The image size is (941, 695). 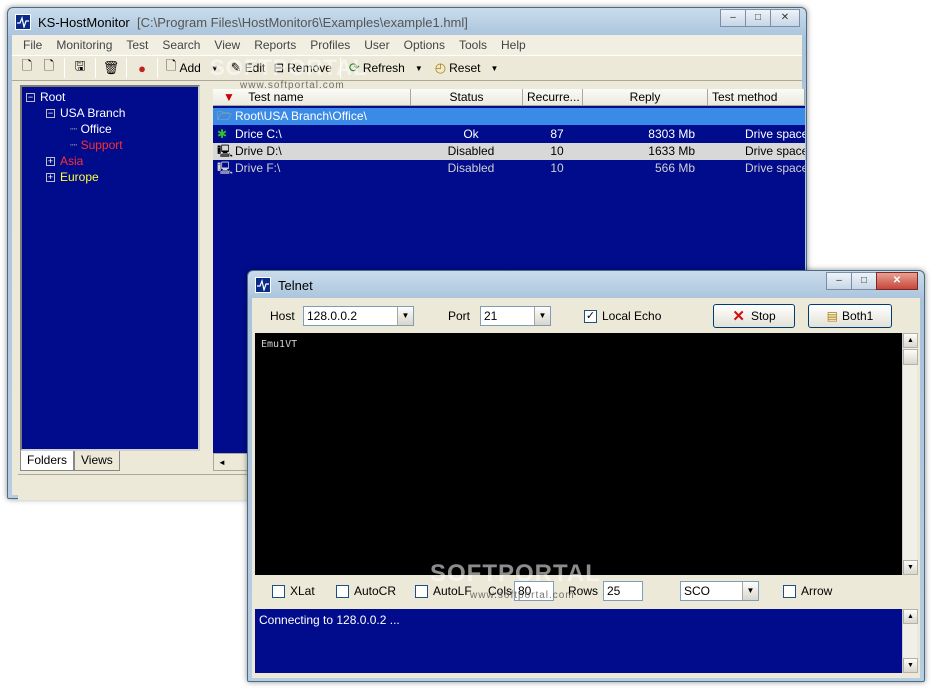 What do you see at coordinates (278, 591) in the screenshot?
I see `xlat-checkbox` at bounding box center [278, 591].